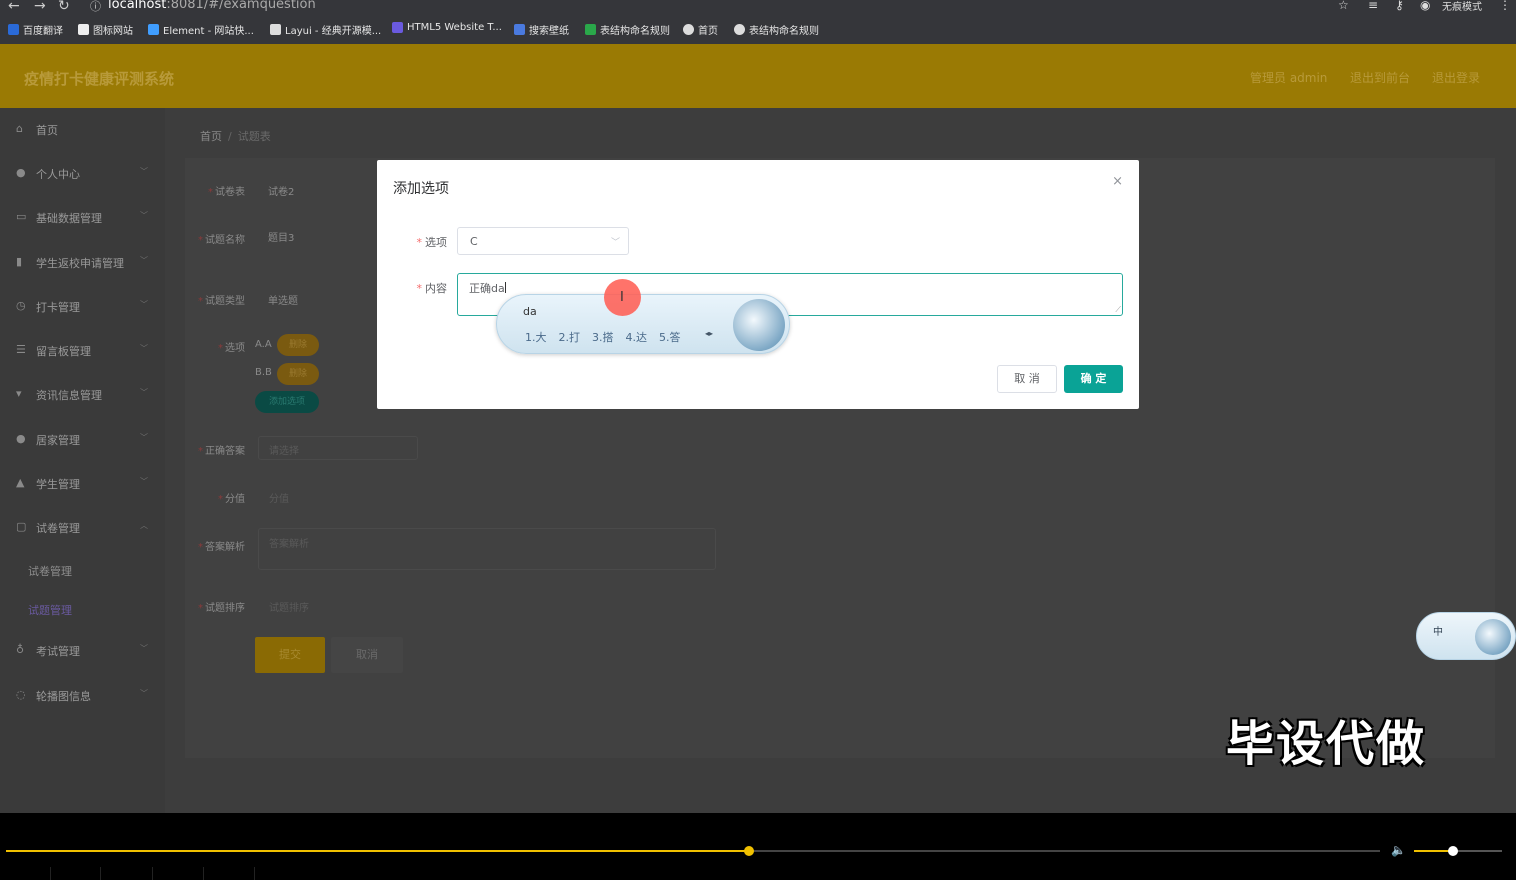 The height and width of the screenshot is (880, 1516). Describe the element at coordinates (82, 130) in the screenshot. I see `sidebar-item-home: ⌂ 首页` at that location.